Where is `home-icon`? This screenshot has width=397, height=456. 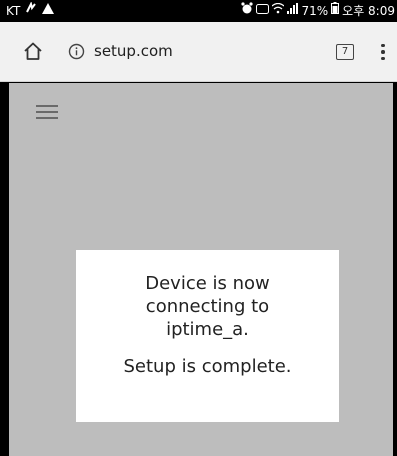
home-icon is located at coordinates (33, 51).